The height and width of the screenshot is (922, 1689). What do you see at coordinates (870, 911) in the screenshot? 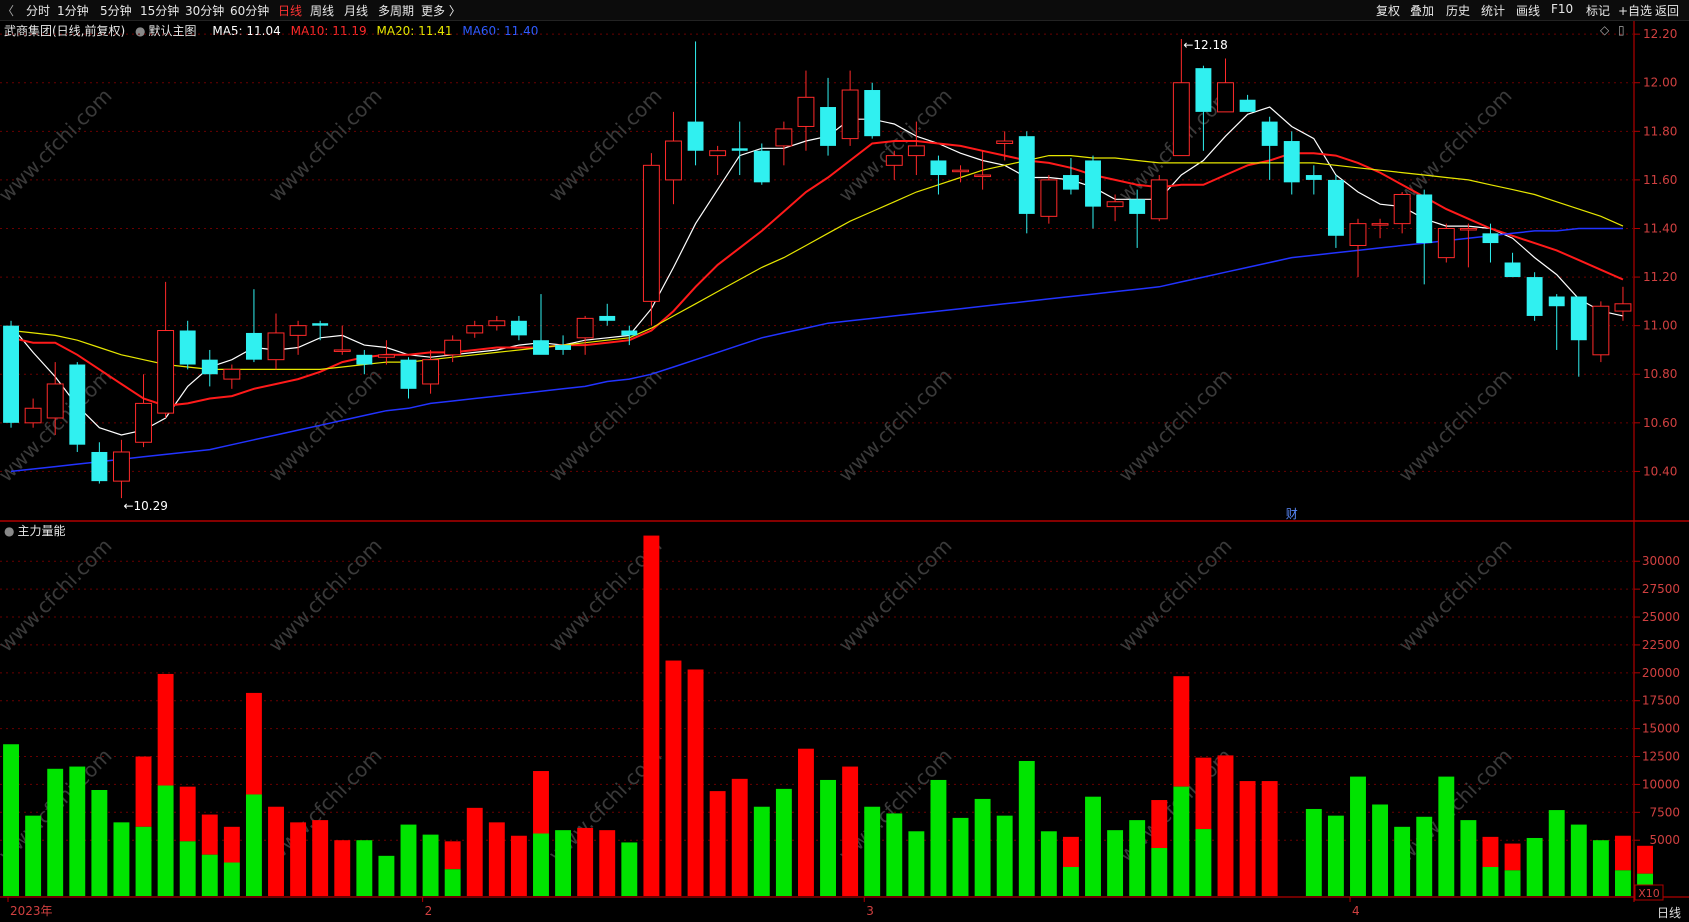
I see `x-axis-label: 3` at bounding box center [870, 911].